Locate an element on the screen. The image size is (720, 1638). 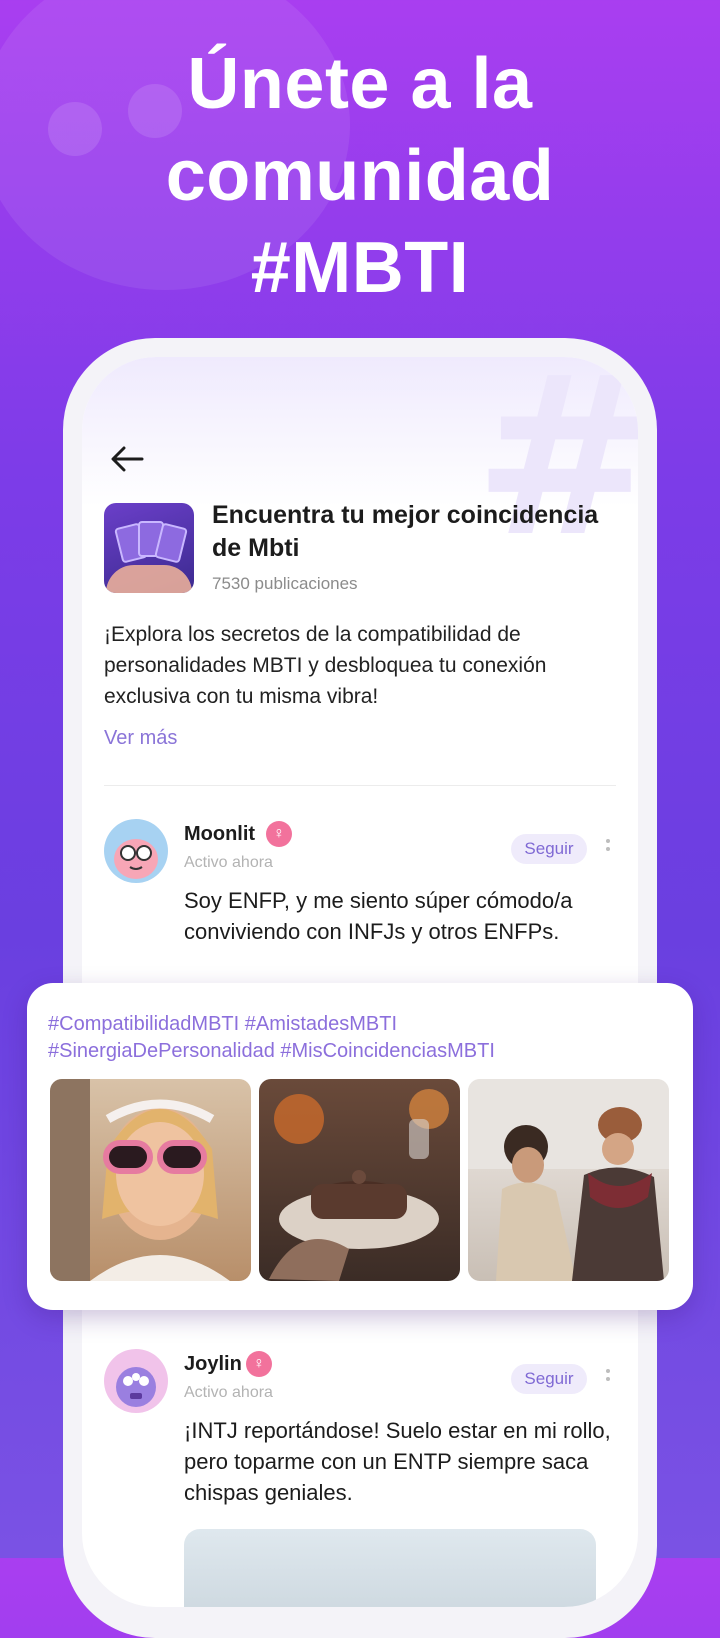
table-setting-image is located at coordinates (359, 1185).